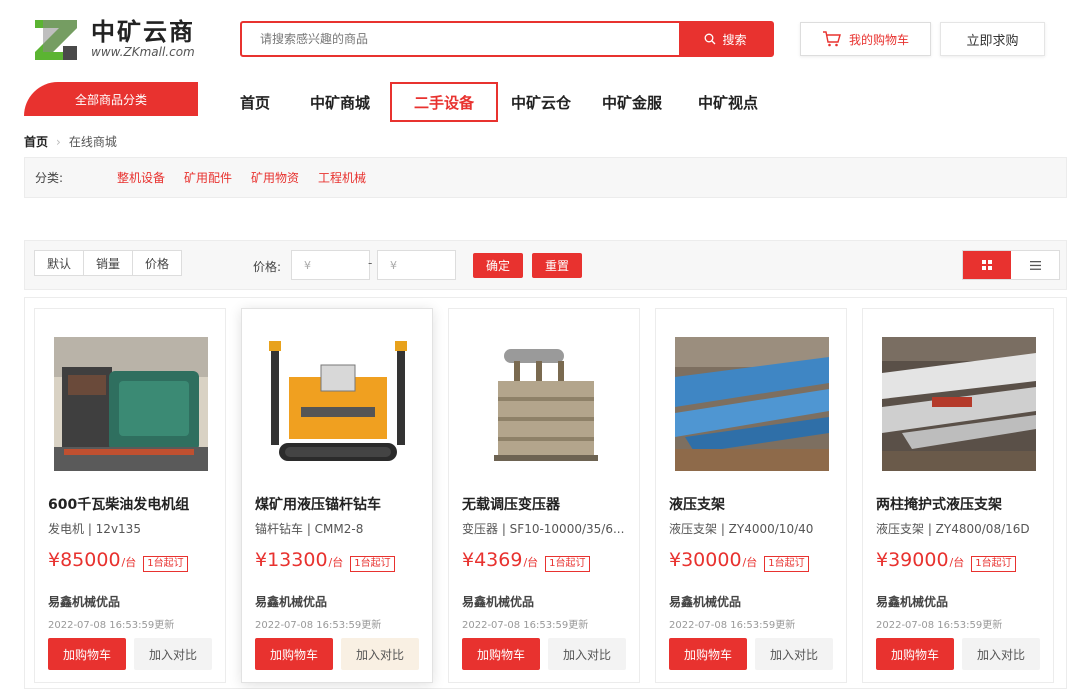 This screenshot has width=1080, height=689. Describe the element at coordinates (318, 504) in the screenshot. I see `product-title: 煤矿用液压锚杆钻车` at that location.